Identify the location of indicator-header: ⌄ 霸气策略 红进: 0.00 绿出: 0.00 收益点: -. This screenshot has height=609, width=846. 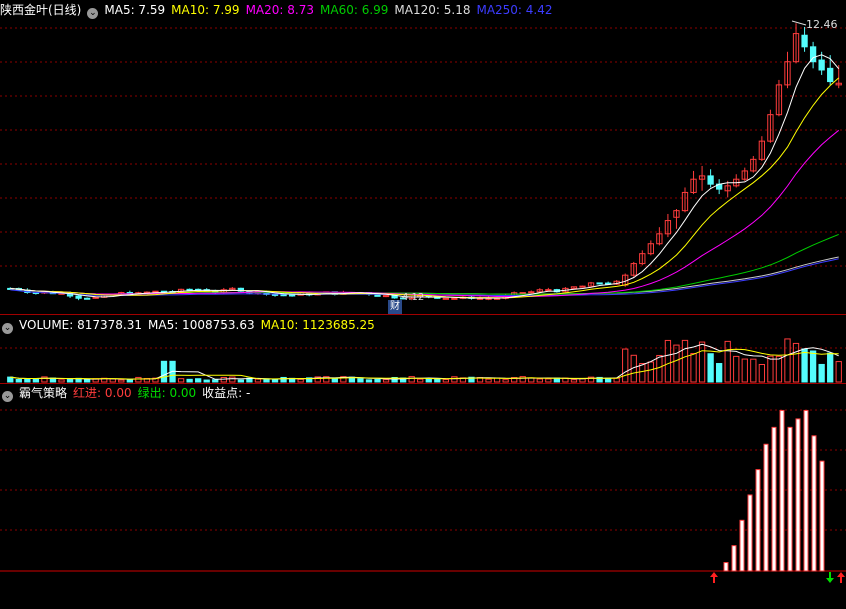
(128, 393).